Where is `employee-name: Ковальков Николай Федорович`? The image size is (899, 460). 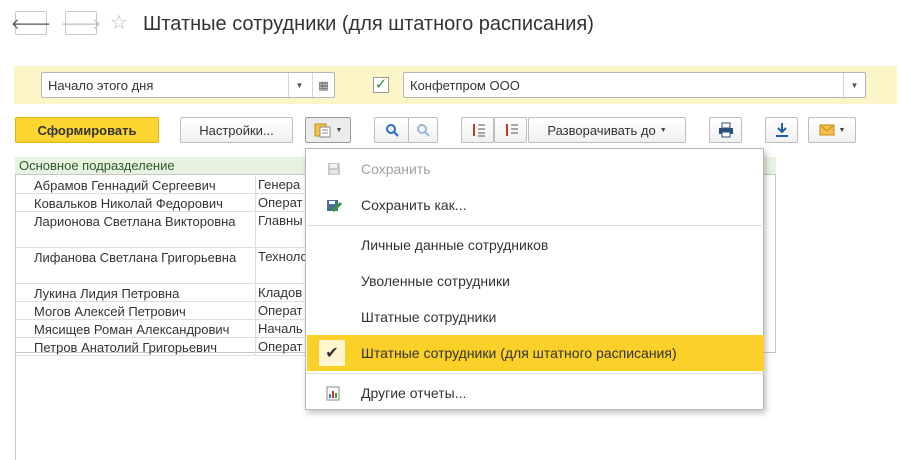 employee-name: Ковальков Николай Федорович is located at coordinates (128, 203).